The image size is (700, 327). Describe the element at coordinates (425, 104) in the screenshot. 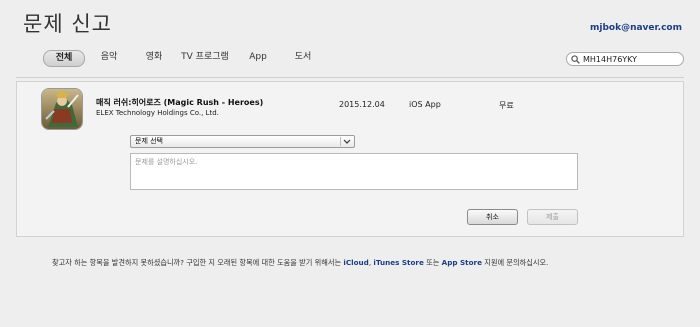

I see `item-type: iOS App` at that location.